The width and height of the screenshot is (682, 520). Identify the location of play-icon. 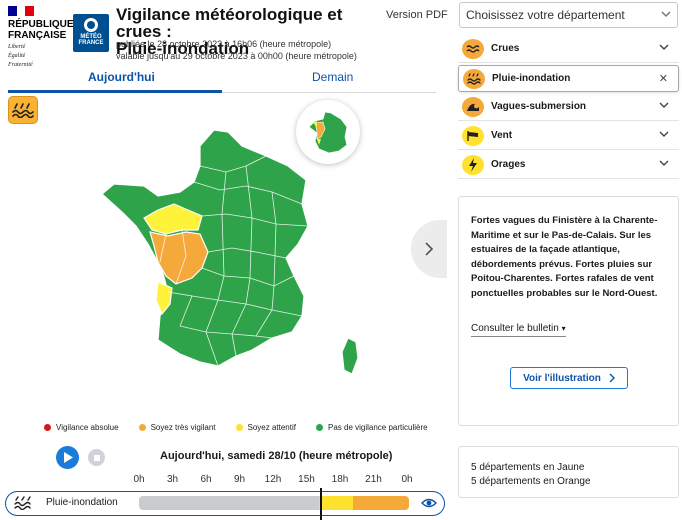
(68, 457).